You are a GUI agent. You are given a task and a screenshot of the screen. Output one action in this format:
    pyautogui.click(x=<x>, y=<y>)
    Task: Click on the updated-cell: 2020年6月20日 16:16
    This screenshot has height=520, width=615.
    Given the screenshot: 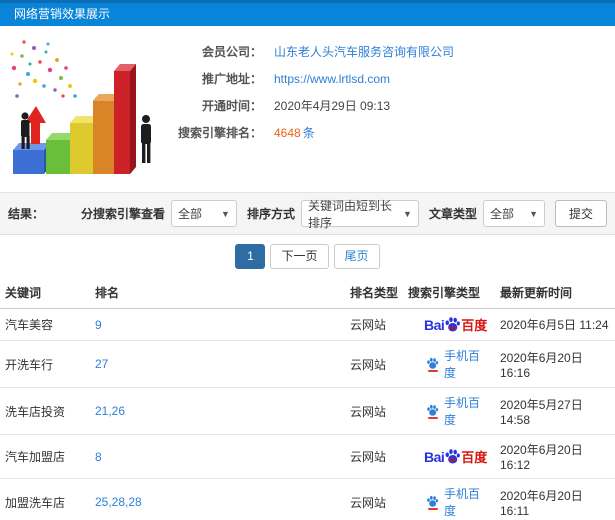 What is the action you would take?
    pyautogui.click(x=555, y=364)
    